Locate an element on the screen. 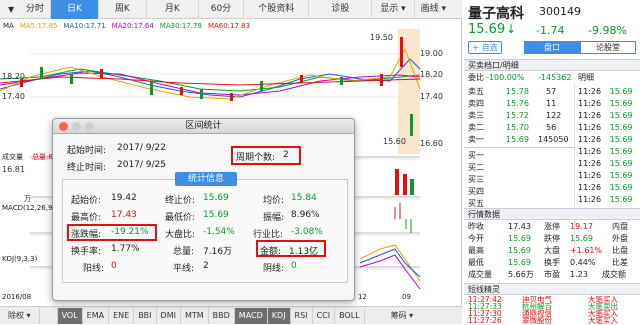 The width and height of the screenshot is (640, 325). y-tick-left: 16.81 is located at coordinates (13, 169).